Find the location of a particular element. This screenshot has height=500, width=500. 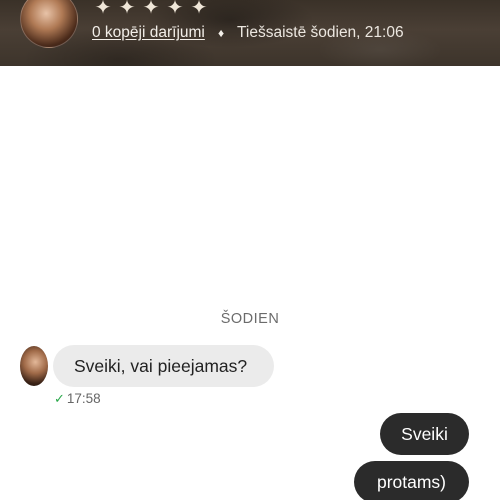

outgoing-message-bubble: protams) is located at coordinates (411, 480).